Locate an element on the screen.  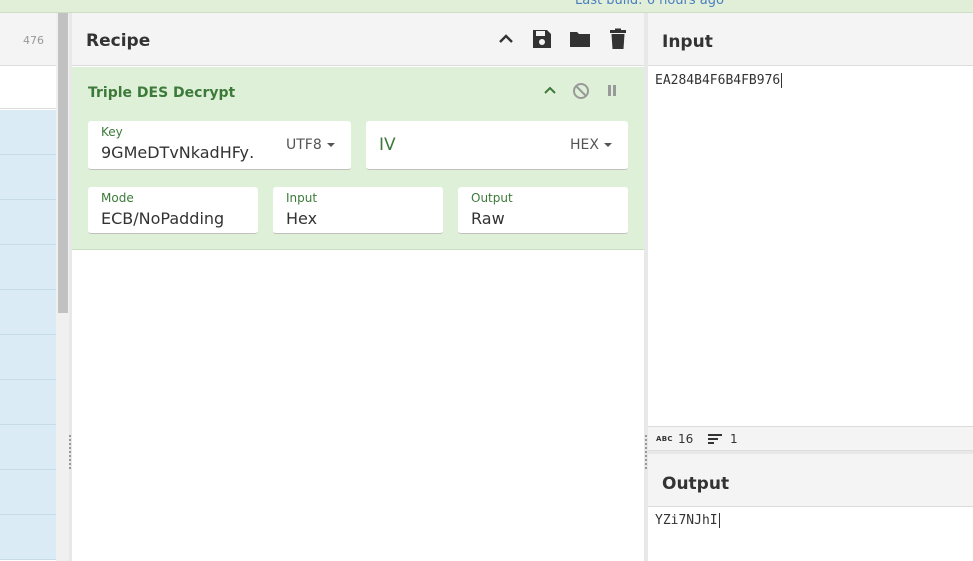
iv-field: IV HEX is located at coordinates (497, 145).